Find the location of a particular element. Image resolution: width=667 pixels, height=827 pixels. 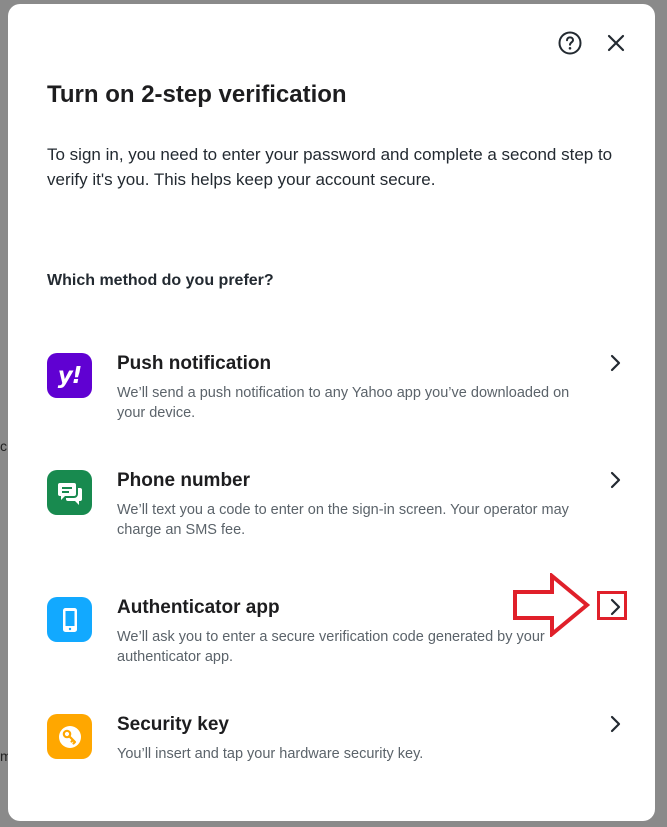

method-question: Which method do you prefer? is located at coordinates (160, 280).